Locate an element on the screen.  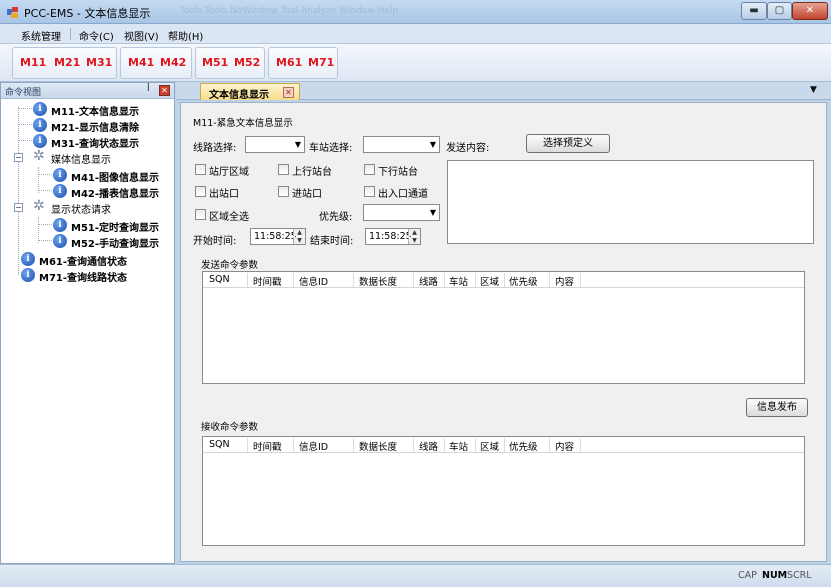
checkbox-entrance is located at coordinates (283, 191).